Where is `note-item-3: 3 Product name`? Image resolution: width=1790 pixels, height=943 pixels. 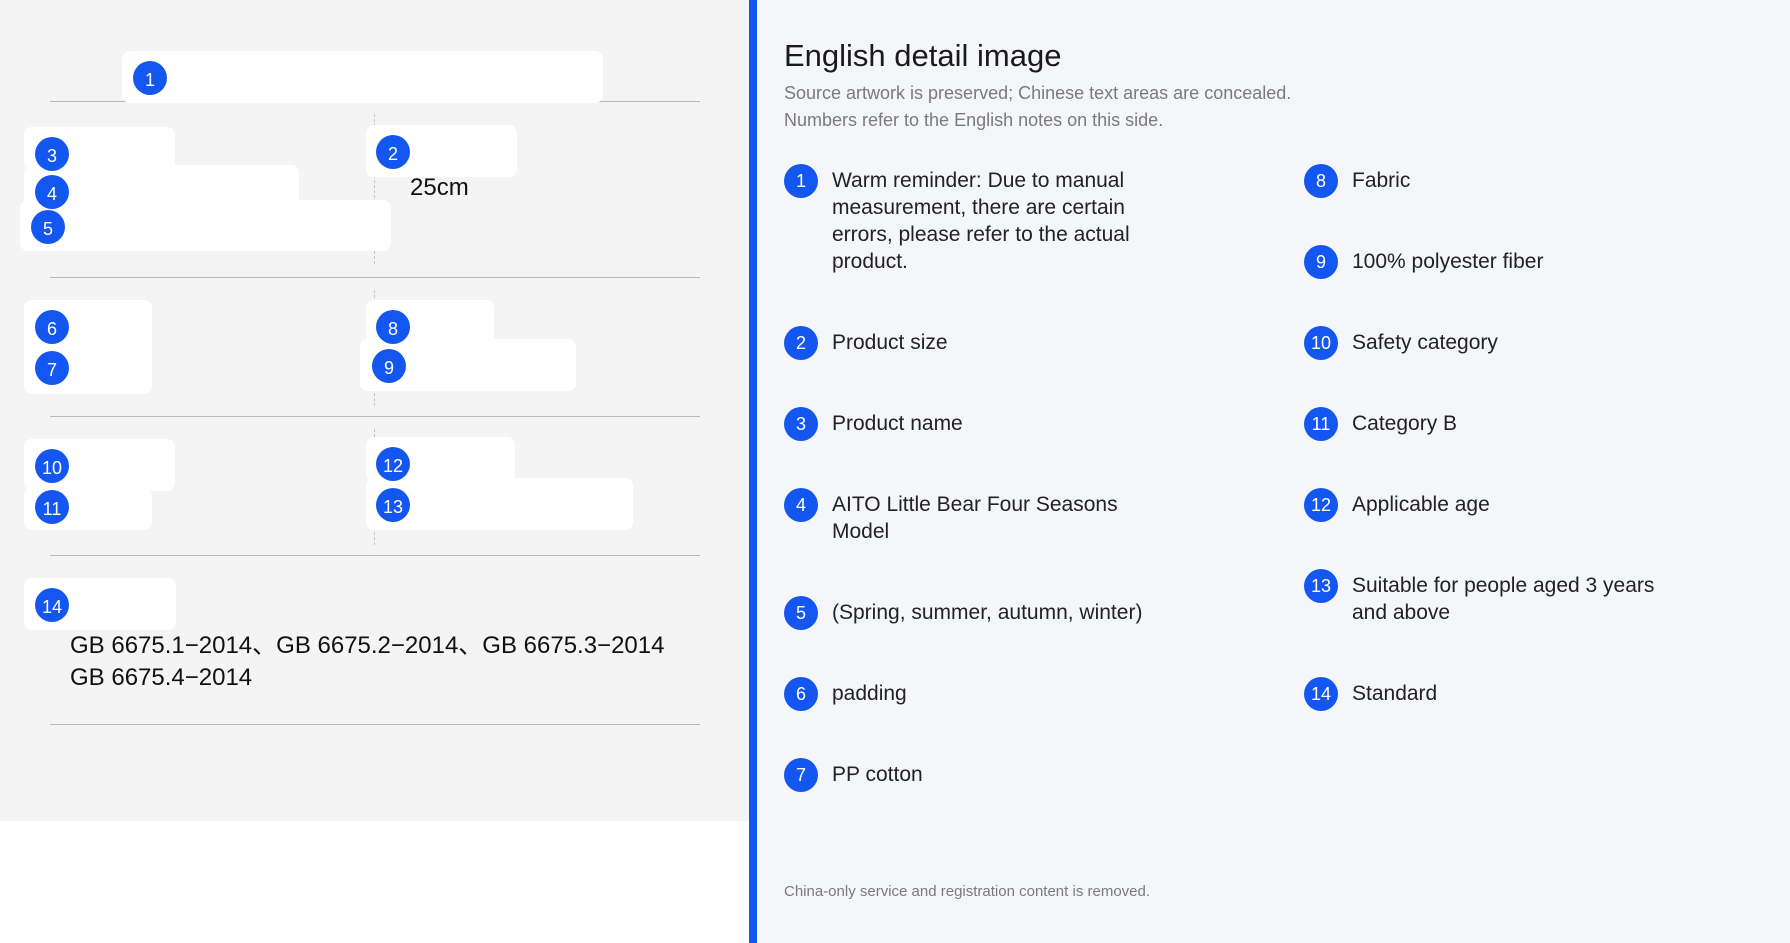
note-item-3: 3 Product name is located at coordinates (984, 424).